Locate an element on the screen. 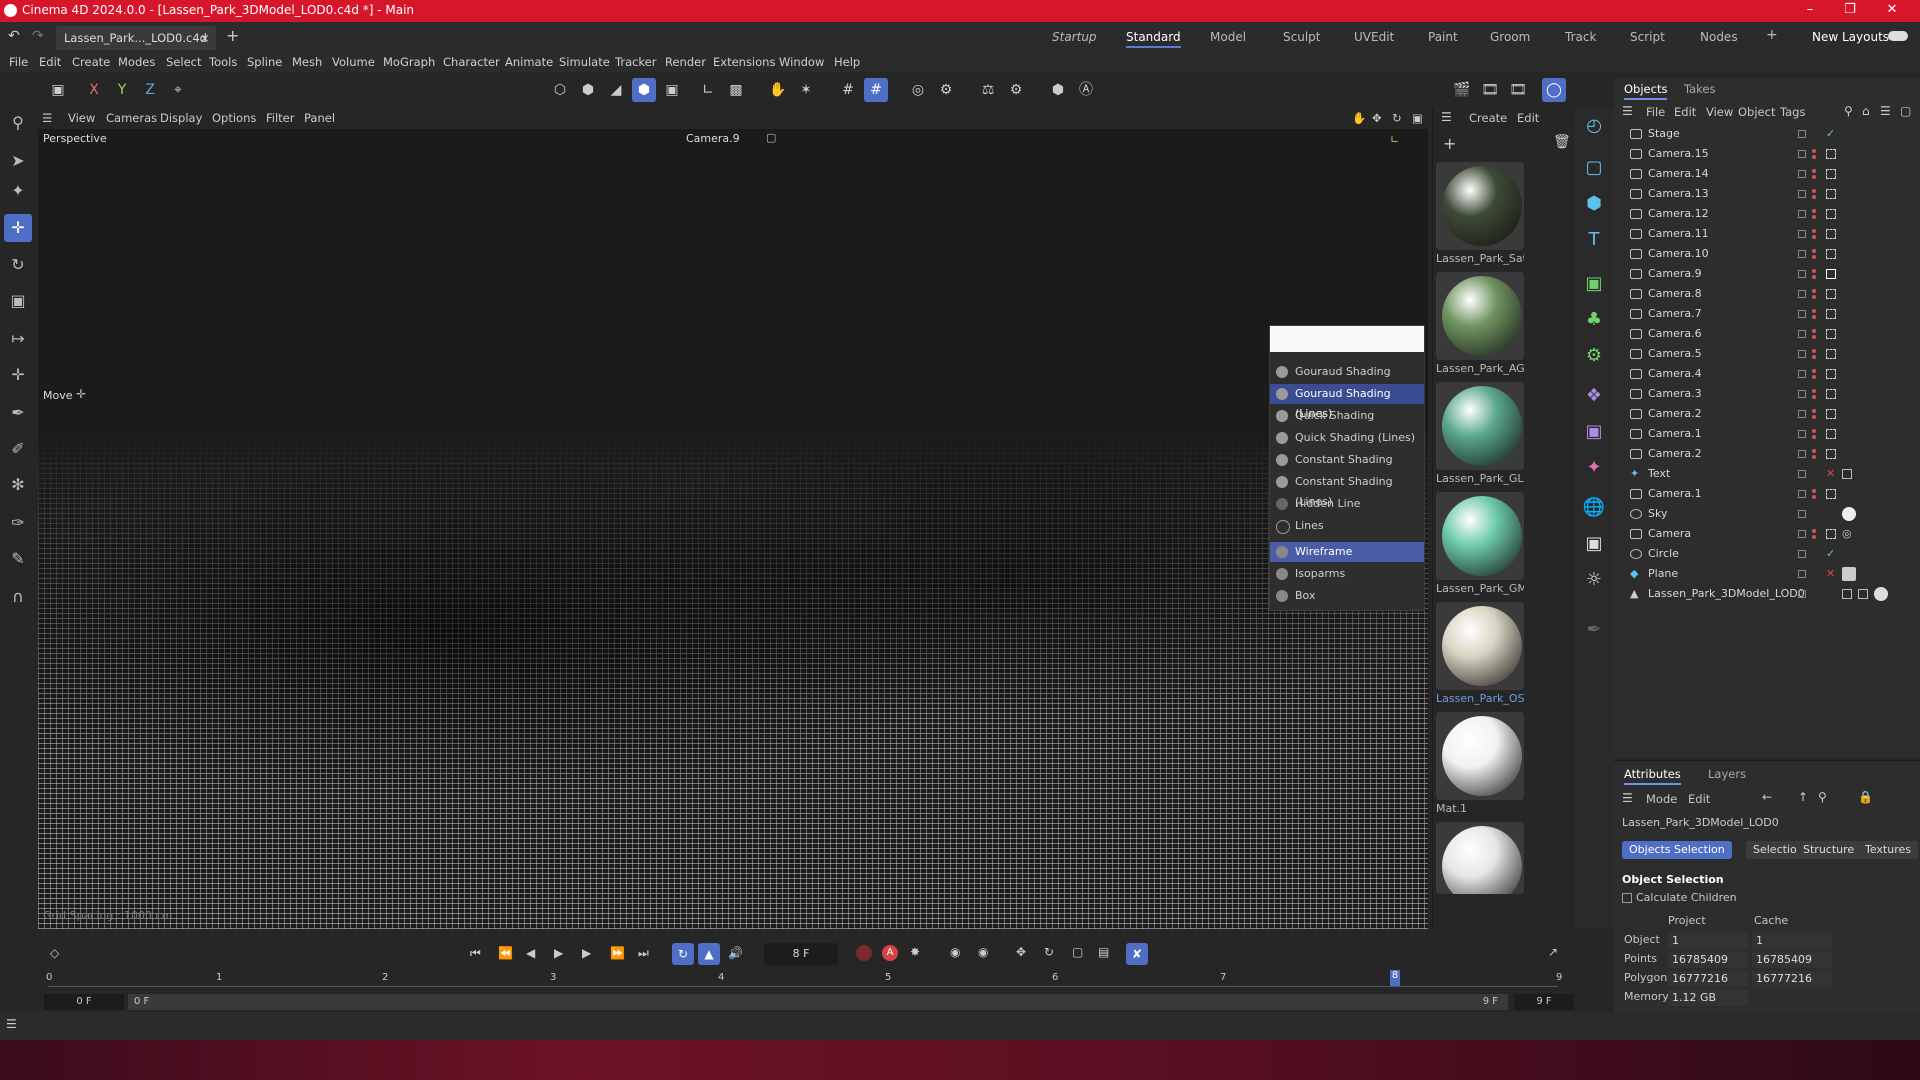  material-swatch: Lassen_Park_Satel is located at coordinates (1480, 213).